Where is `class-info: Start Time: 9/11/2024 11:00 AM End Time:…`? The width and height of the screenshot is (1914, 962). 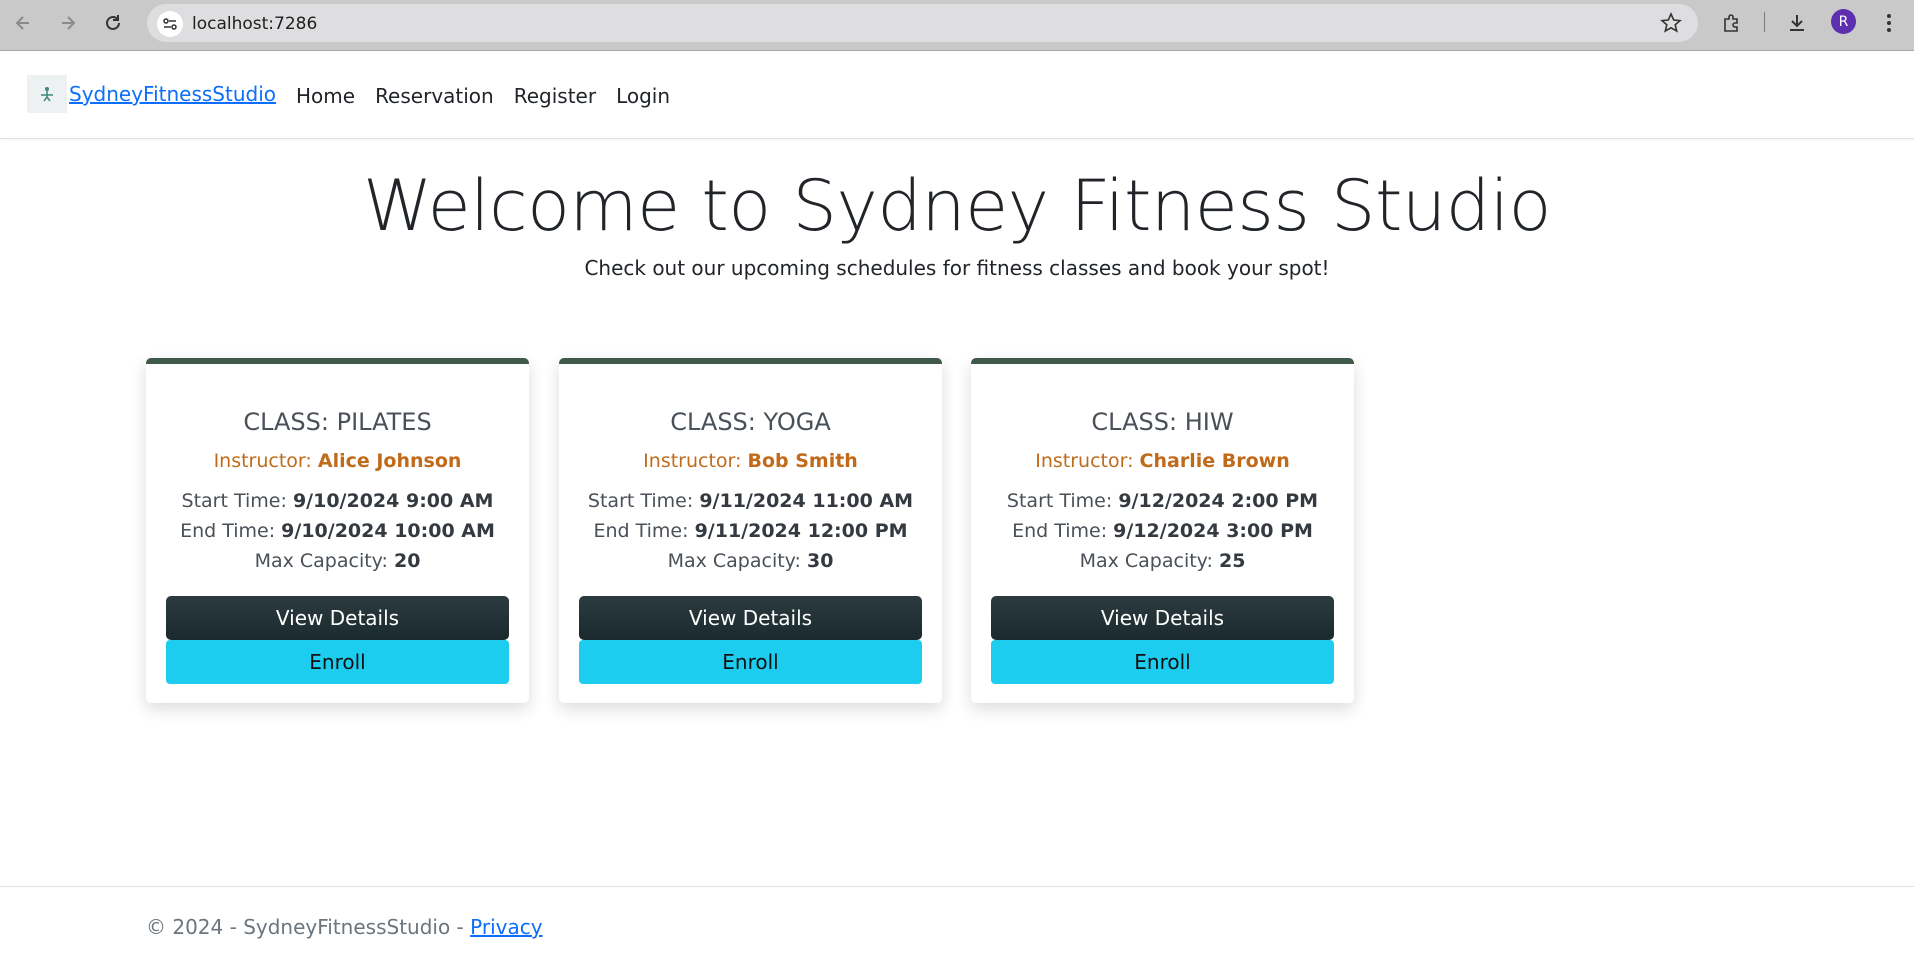 class-info: Start Time: 9/11/2024 11:00 AM End Time:… is located at coordinates (750, 531).